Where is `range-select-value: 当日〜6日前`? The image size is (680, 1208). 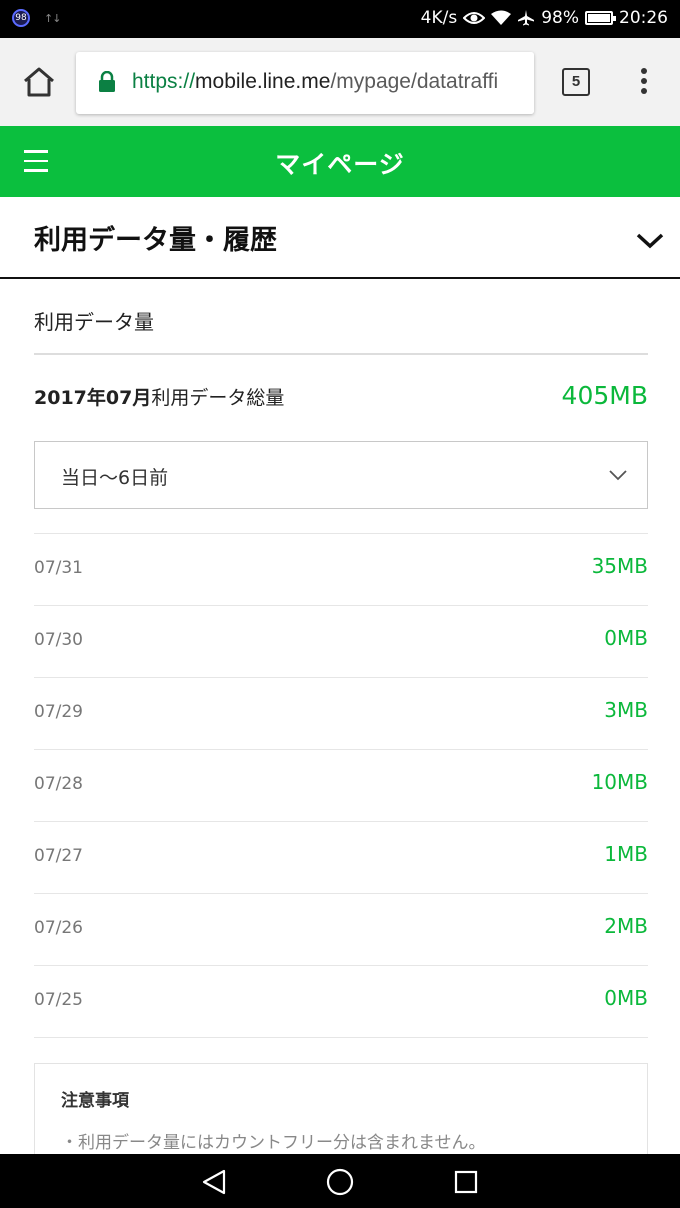
range-select-value: 当日〜6日前 is located at coordinates (115, 478).